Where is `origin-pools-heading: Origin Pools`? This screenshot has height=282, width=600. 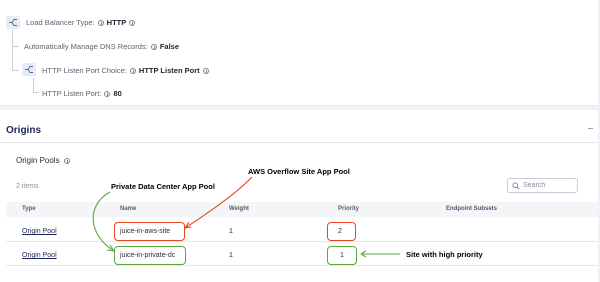 origin-pools-heading: Origin Pools is located at coordinates (43, 160).